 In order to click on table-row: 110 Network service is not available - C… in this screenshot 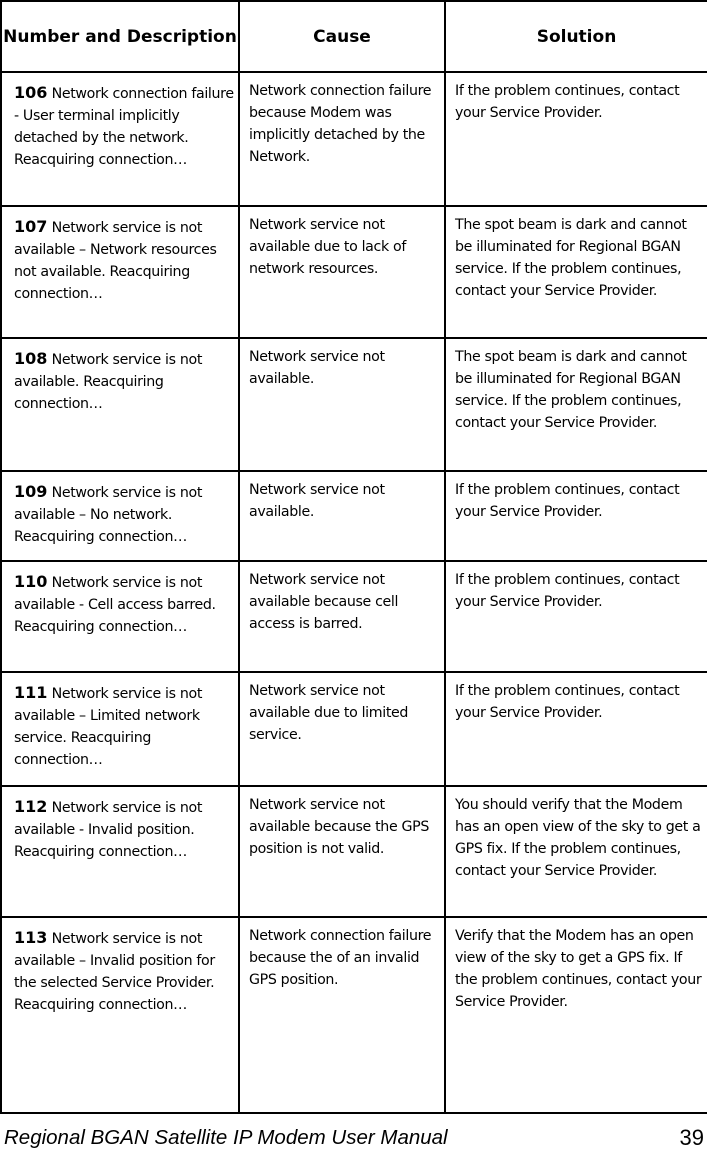, I will do `click(353, 616)`.